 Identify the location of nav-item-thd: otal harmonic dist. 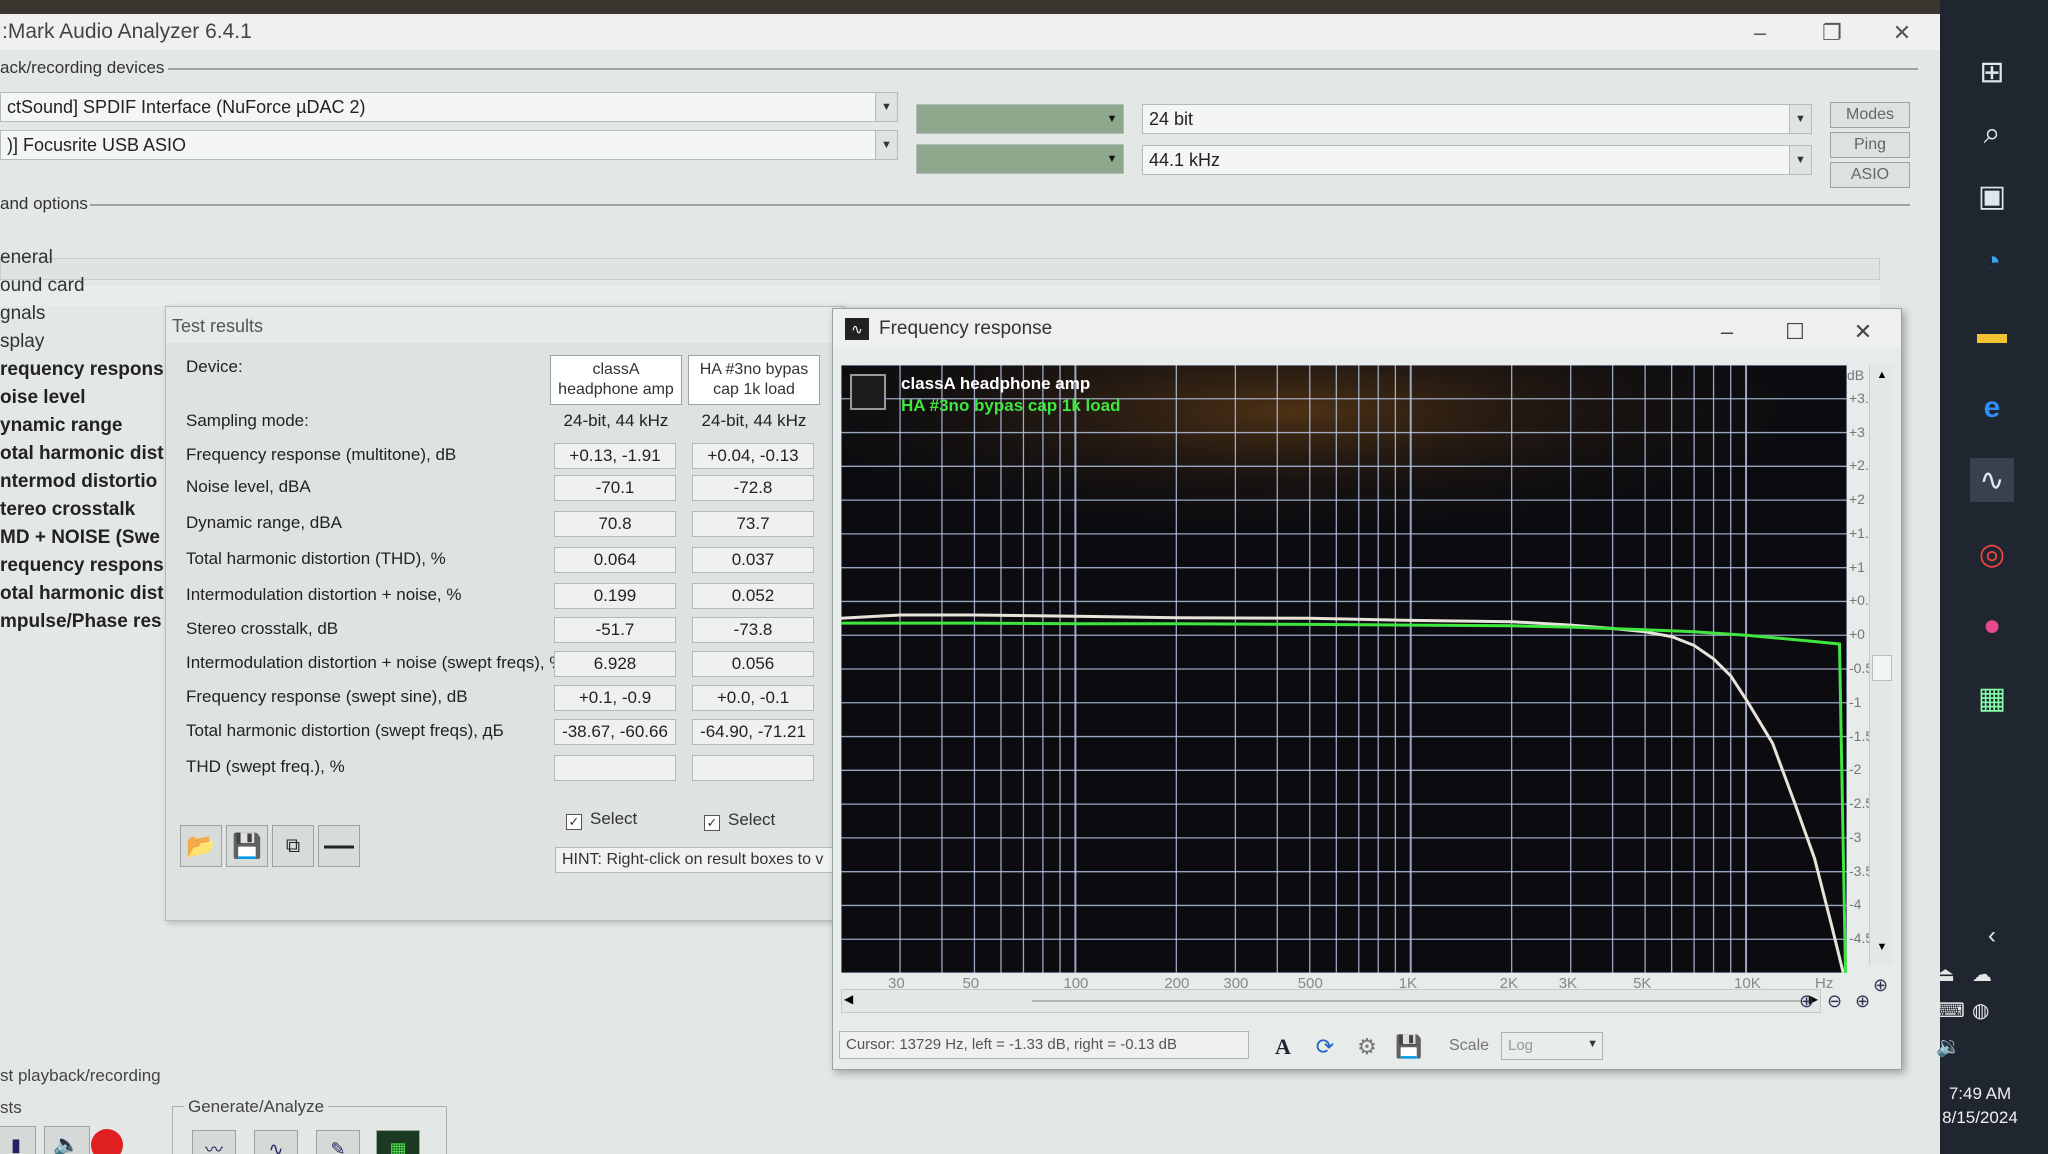
(85, 454).